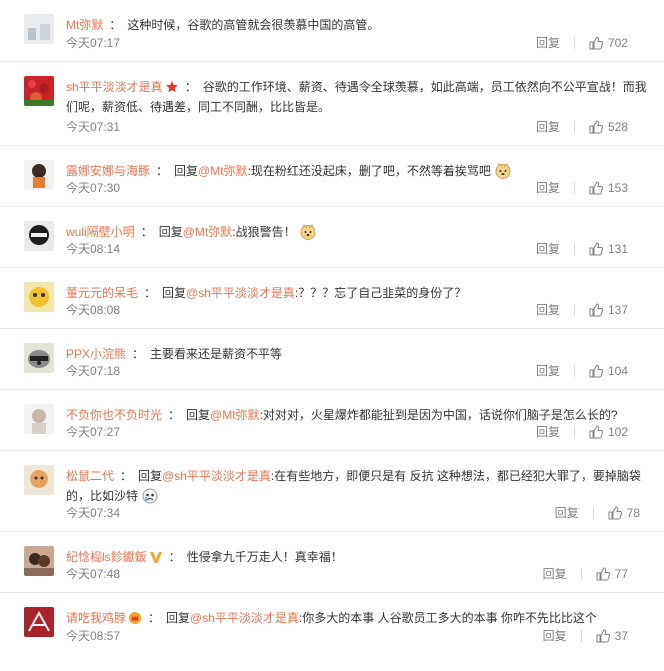  What do you see at coordinates (332, 237) in the screenshot?
I see `comment-item: wuli隔壁小明：回复@Mt弥默:战狼警告！ 今天08:14 回复 131` at bounding box center [332, 237].